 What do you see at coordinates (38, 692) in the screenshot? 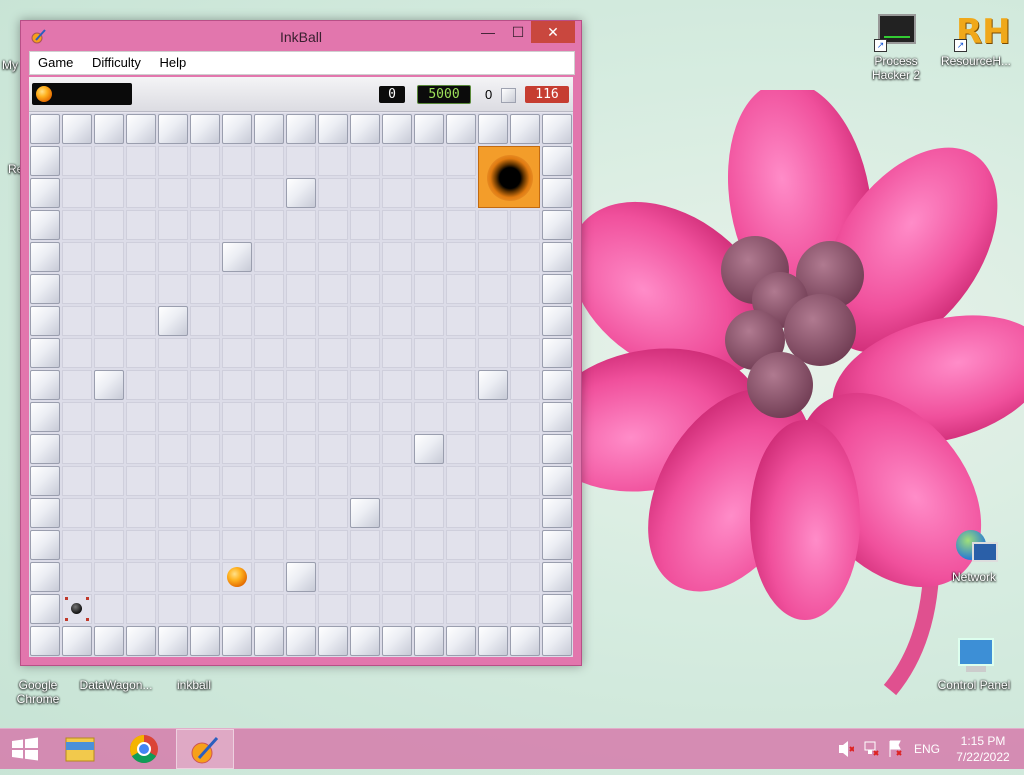
I see `google-chrome-label: Google Chrome` at bounding box center [38, 692].